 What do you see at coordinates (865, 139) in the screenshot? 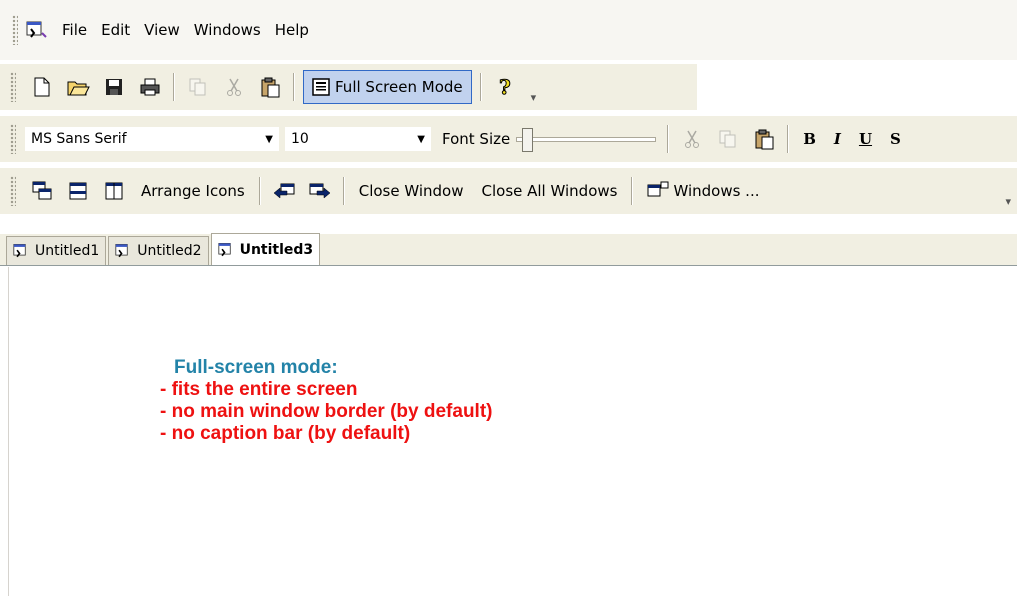
I see `underline-button: U` at bounding box center [865, 139].